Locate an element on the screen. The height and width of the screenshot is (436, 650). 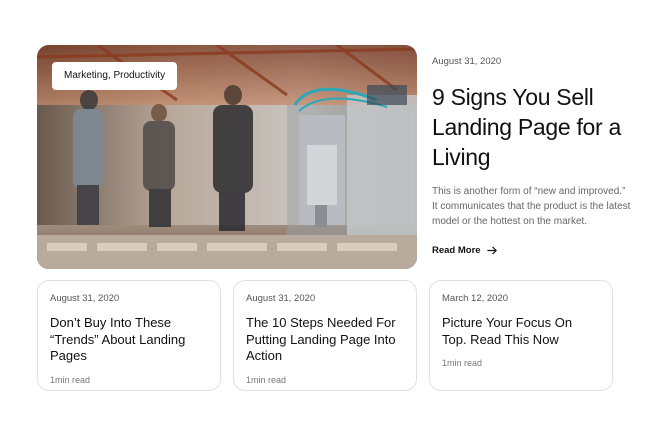
read-more-link: Read More is located at coordinates (465, 250).